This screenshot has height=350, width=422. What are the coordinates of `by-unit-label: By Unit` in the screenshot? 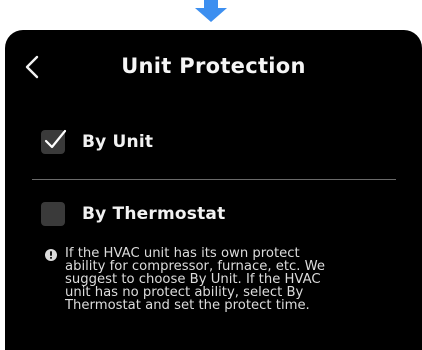 It's located at (118, 142).